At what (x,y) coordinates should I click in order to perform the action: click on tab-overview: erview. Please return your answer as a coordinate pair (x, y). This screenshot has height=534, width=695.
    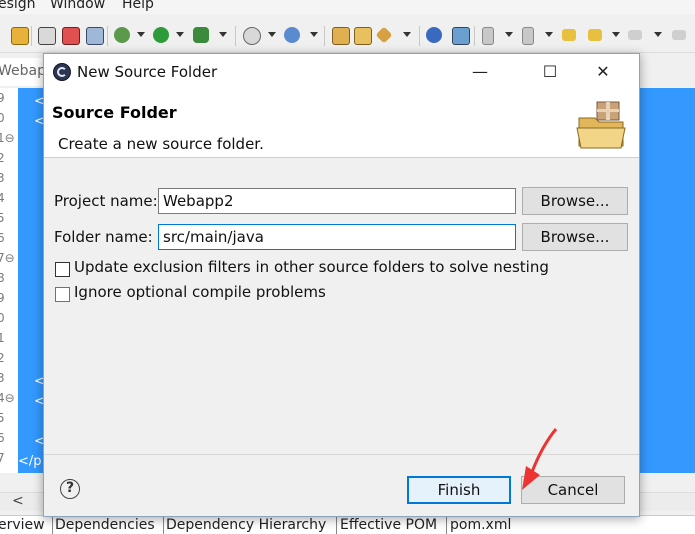
    Looking at the image, I should click on (22, 525).